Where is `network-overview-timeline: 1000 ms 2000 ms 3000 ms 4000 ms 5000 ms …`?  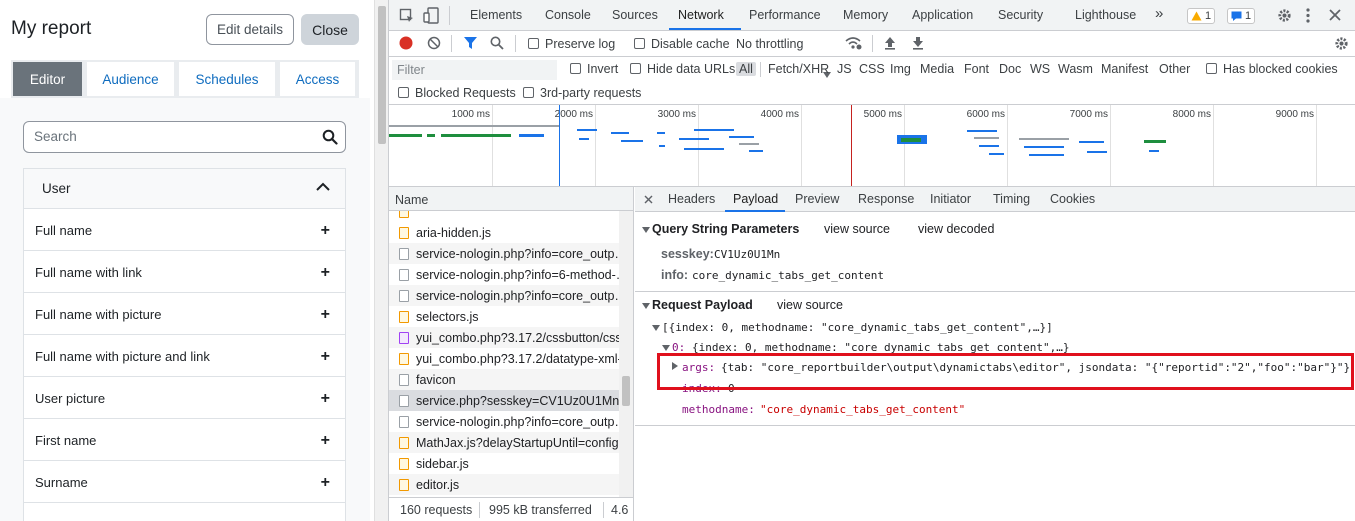 network-overview-timeline: 1000 ms 2000 ms 3000 ms 4000 ms 5000 ms … is located at coordinates (872, 146).